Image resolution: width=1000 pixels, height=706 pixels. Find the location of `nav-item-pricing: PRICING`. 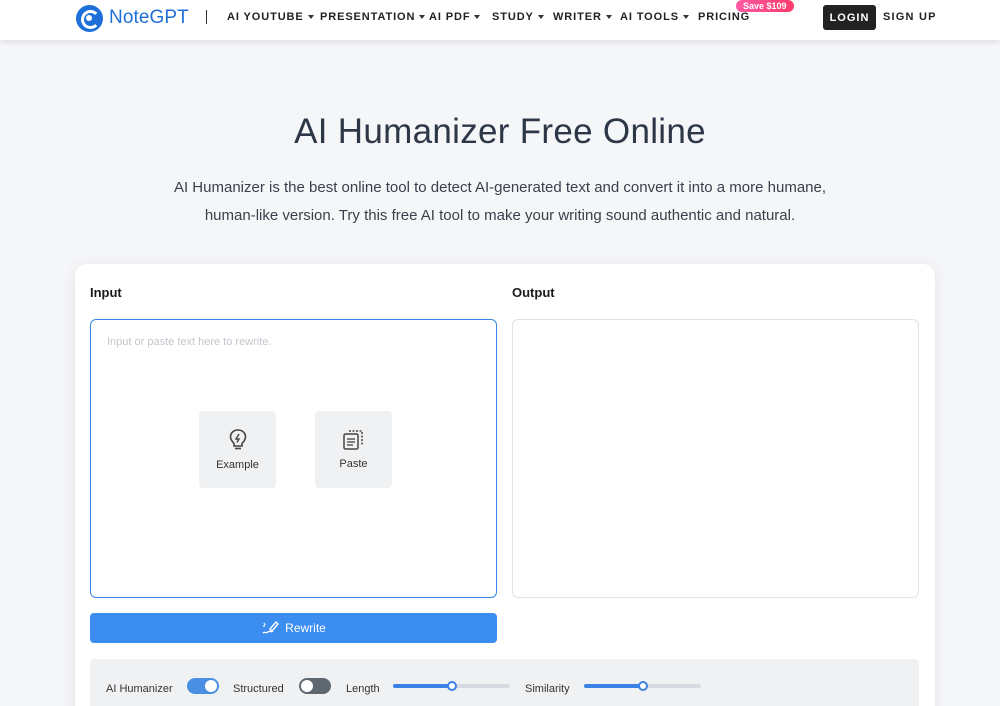

nav-item-pricing: PRICING is located at coordinates (724, 17).